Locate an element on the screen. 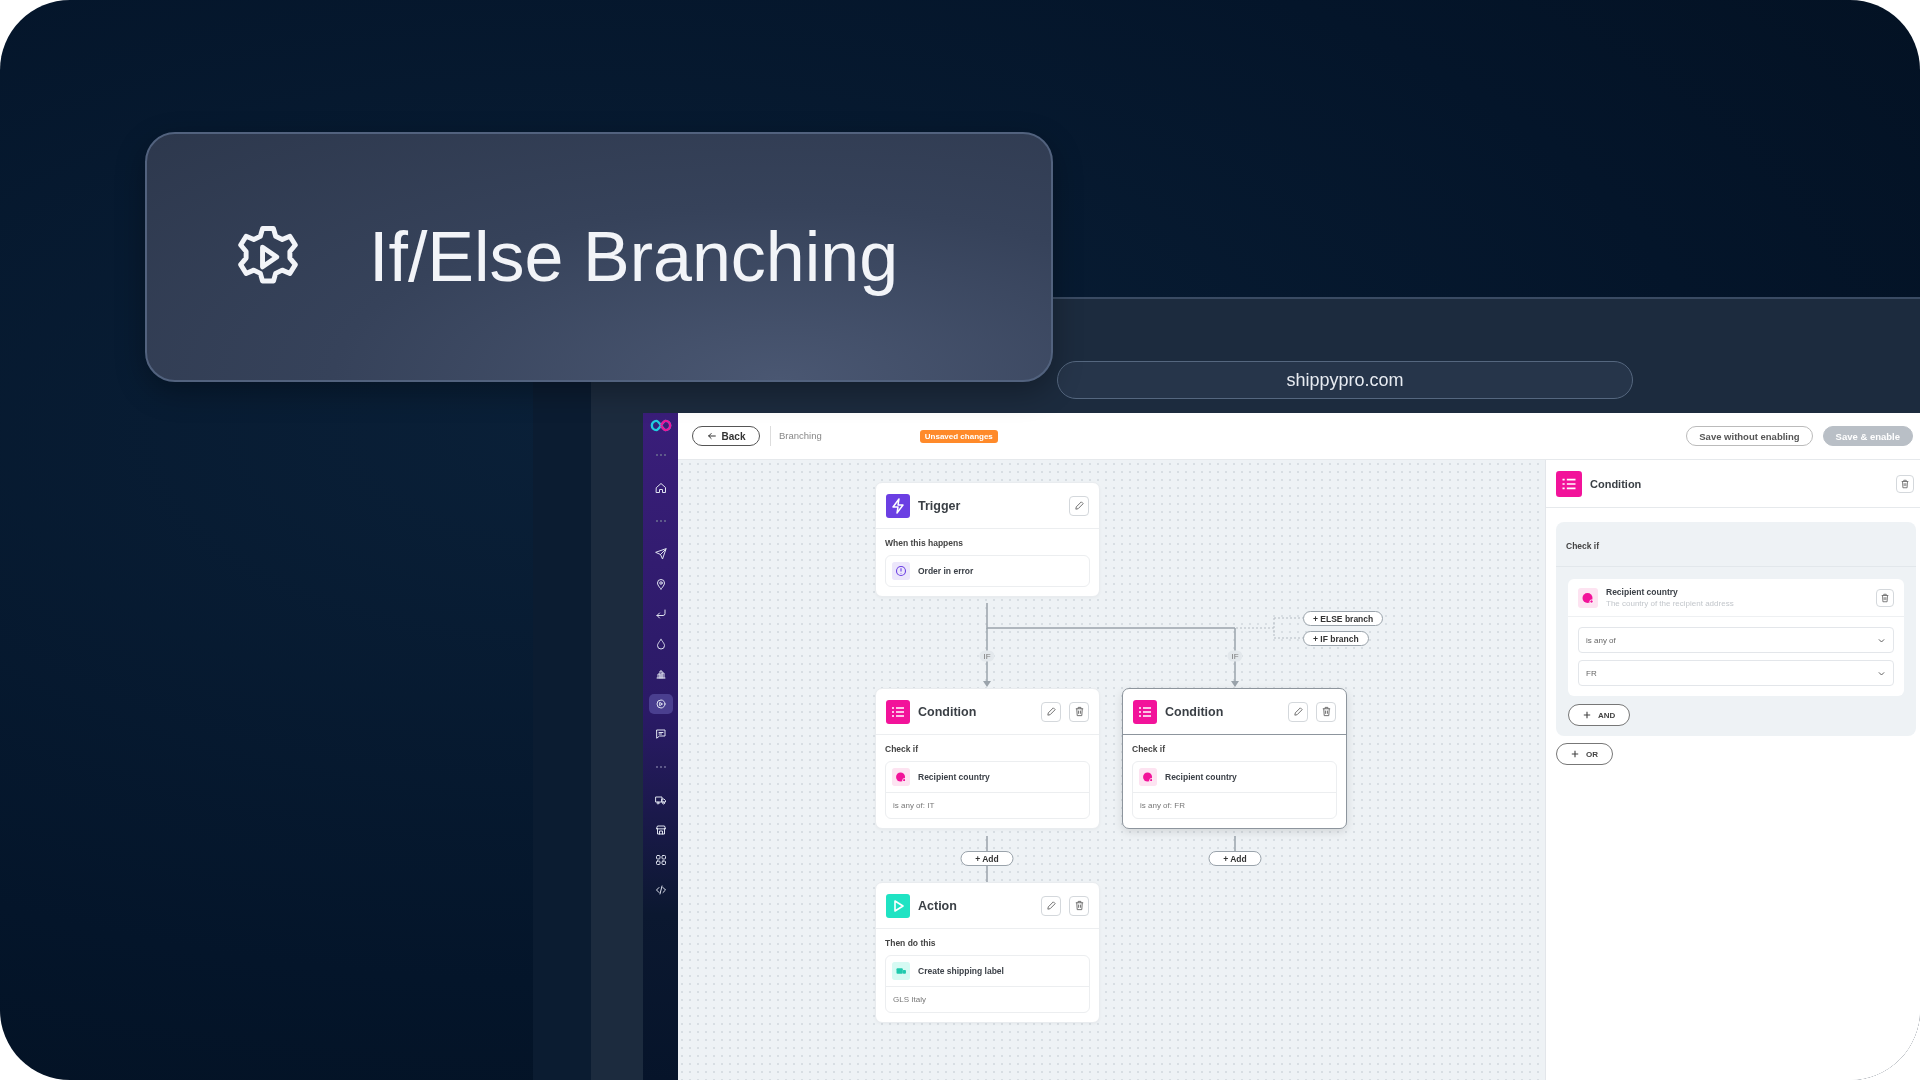 The height and width of the screenshot is (1080, 1920). grid-icon is located at coordinates (660, 860).